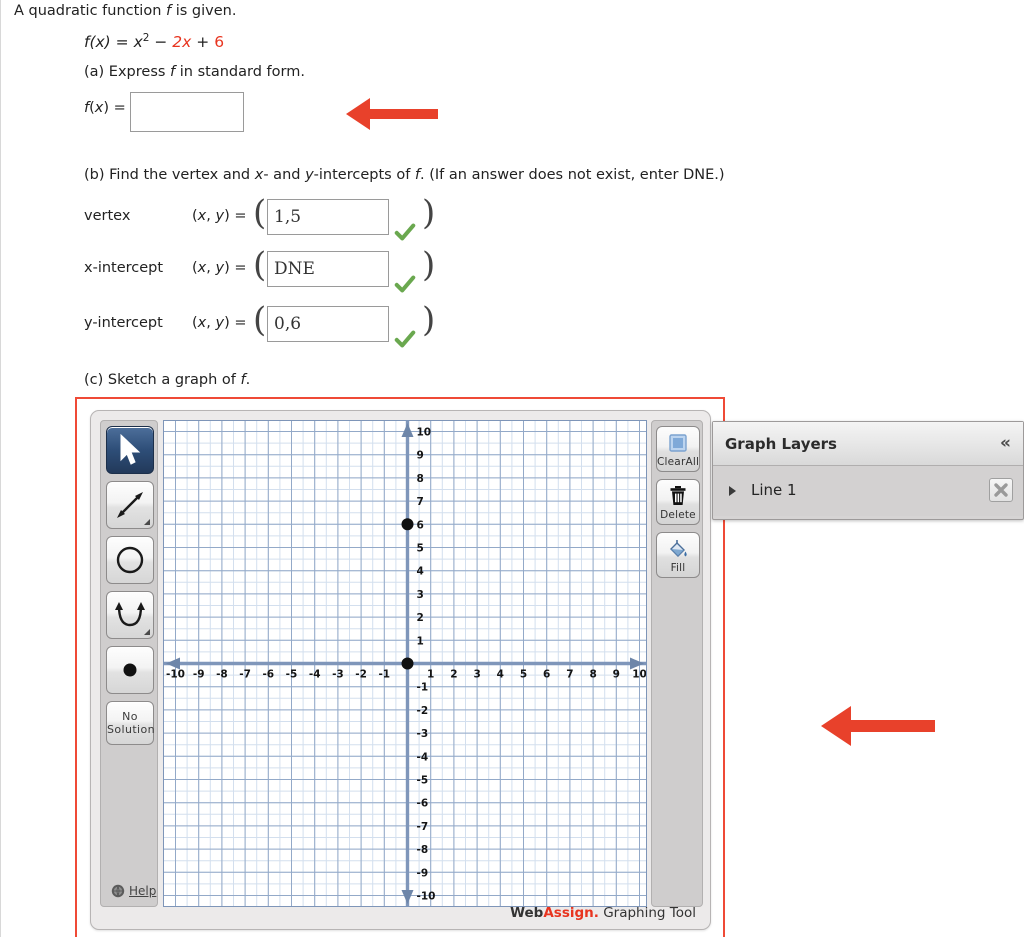 The image size is (1024, 937). I want to click on answer-coord-x-intercept: (x, y) =, so click(219, 268).